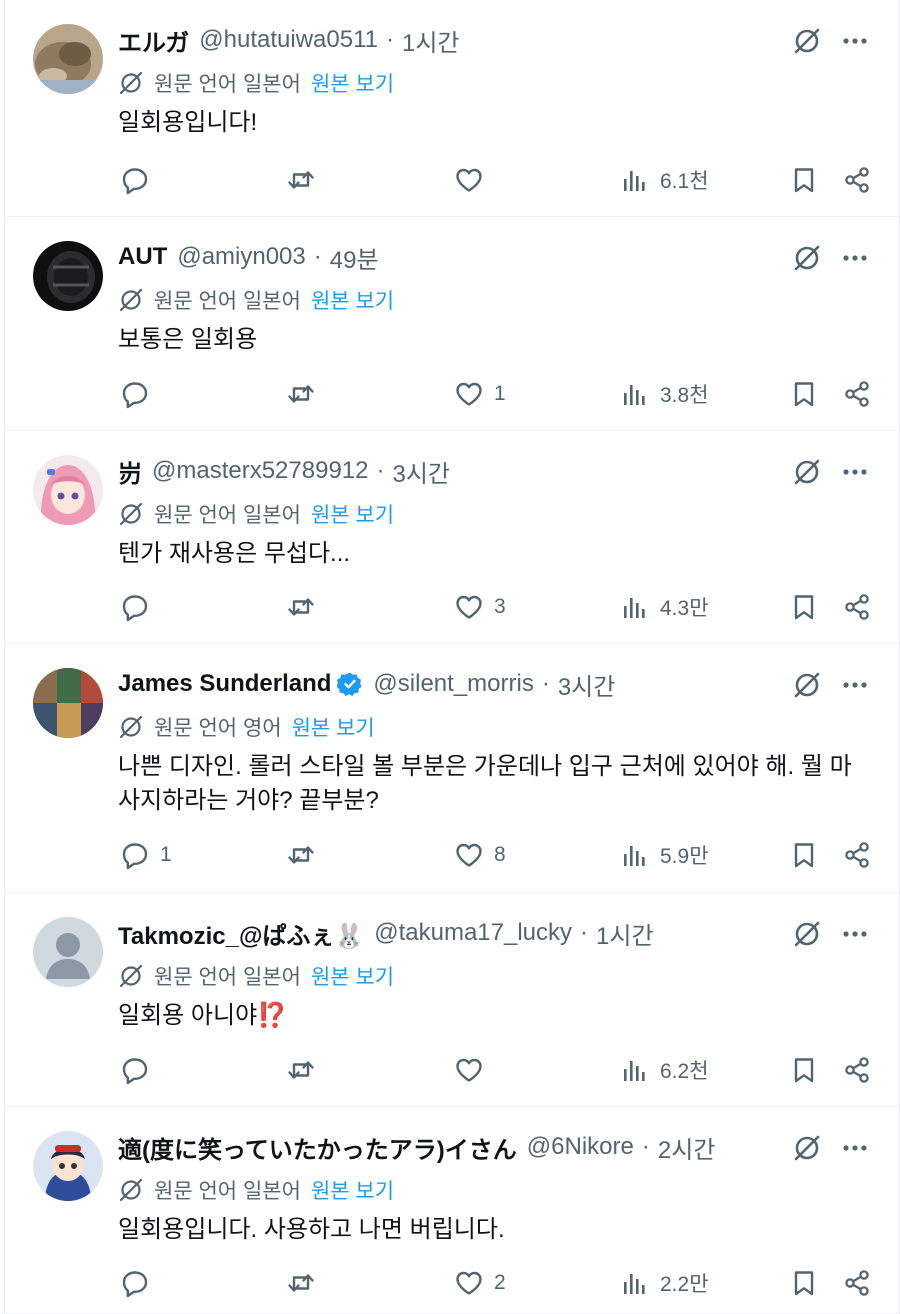 The image size is (900, 1314). Describe the element at coordinates (664, 607) in the screenshot. I see `views-button: 4.3만` at that location.